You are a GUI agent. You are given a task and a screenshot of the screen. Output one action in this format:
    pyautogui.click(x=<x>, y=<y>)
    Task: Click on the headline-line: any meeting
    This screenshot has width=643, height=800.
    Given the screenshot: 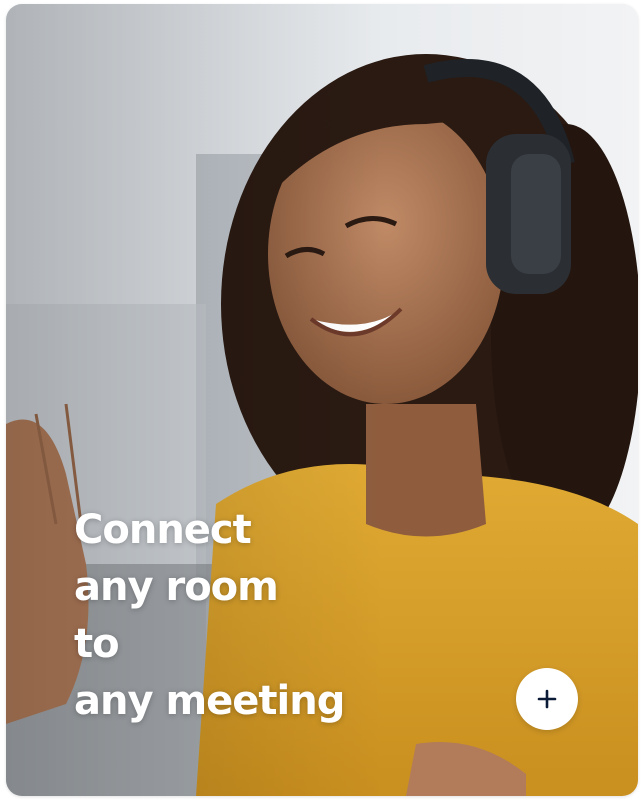 What is the action you would take?
    pyautogui.click(x=209, y=701)
    